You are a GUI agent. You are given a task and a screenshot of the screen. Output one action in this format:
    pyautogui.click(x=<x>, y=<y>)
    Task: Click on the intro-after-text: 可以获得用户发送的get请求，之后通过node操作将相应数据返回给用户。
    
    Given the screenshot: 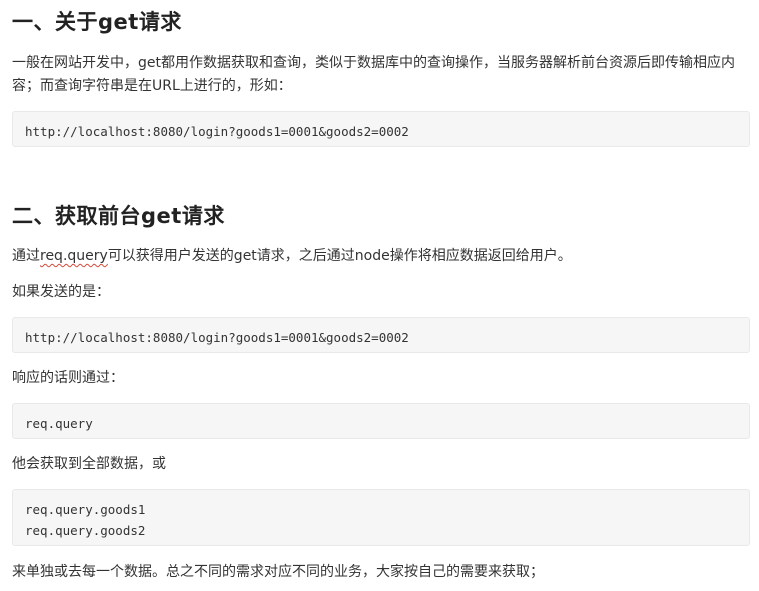 What is the action you would take?
    pyautogui.click(x=339, y=256)
    